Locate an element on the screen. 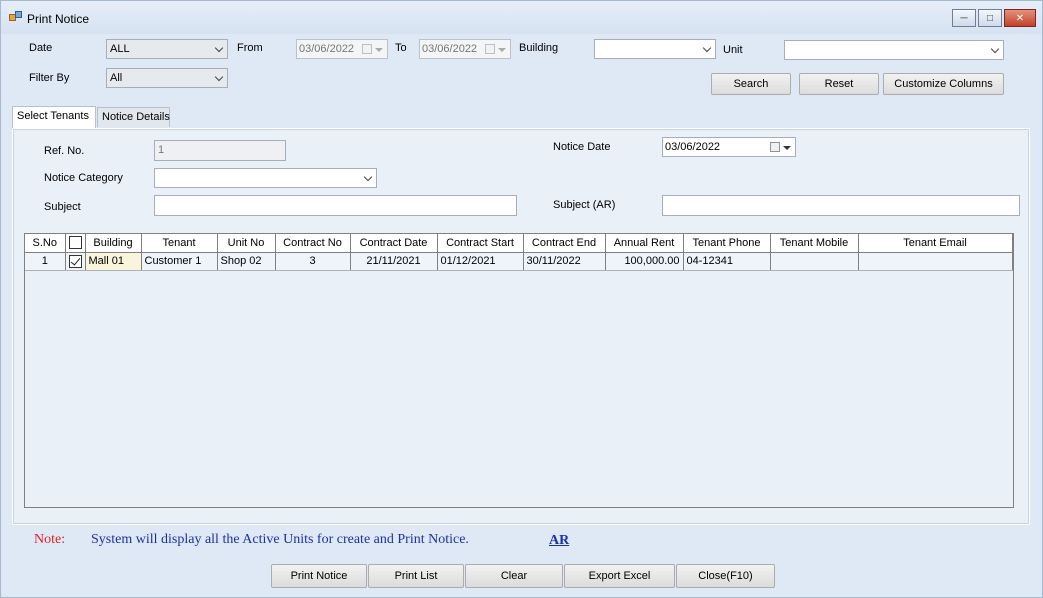  date-select: ALL is located at coordinates (167, 49).